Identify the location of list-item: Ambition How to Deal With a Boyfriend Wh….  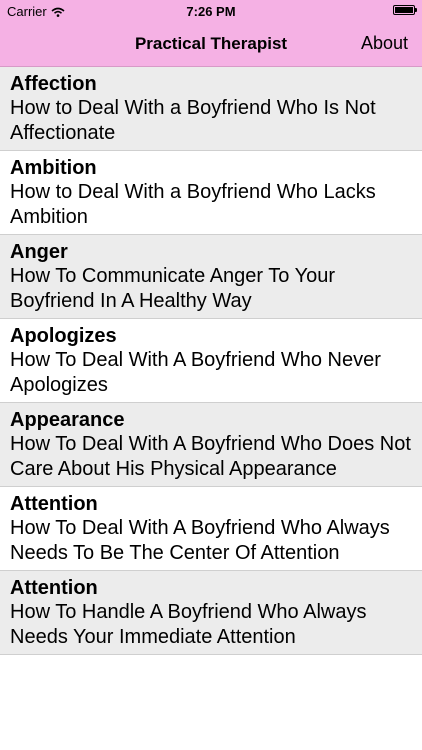
(211, 193).